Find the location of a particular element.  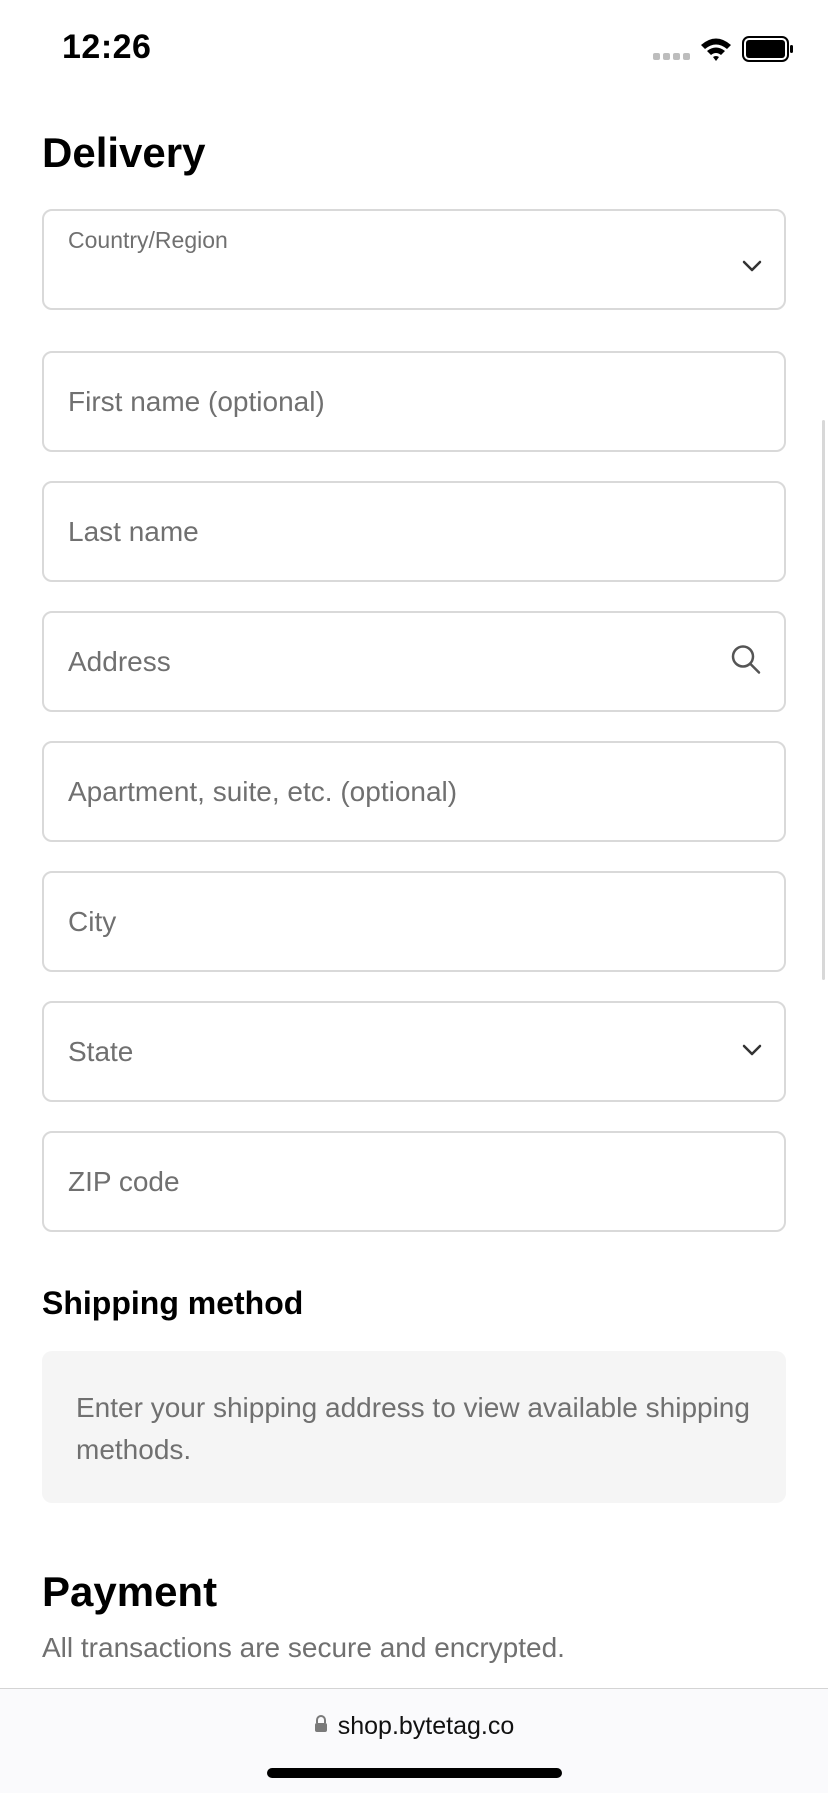

status-time: 12:26 is located at coordinates (107, 47).